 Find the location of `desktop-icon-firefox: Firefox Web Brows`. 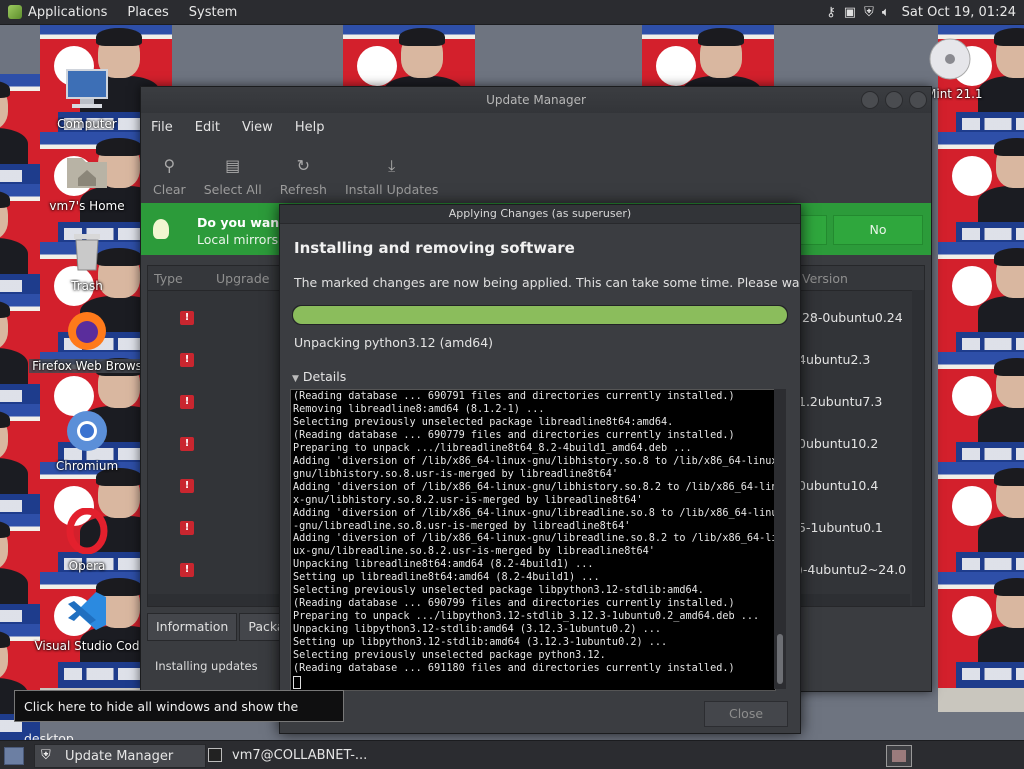

desktop-icon-firefox: Firefox Web Brows is located at coordinates (87, 342).